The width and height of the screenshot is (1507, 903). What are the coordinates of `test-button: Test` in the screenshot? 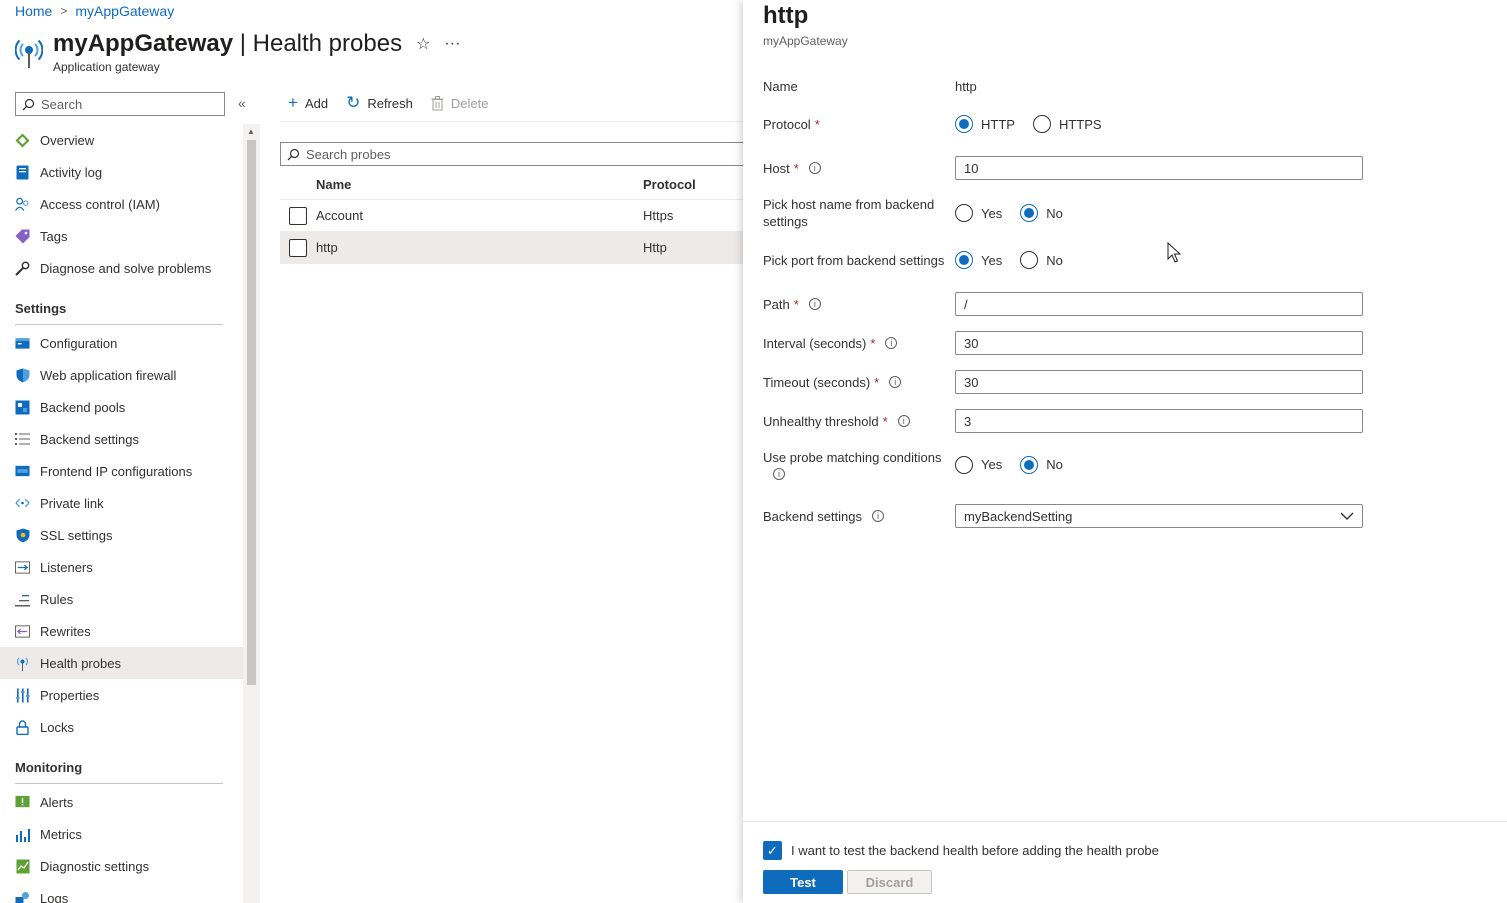 It's located at (803, 882).